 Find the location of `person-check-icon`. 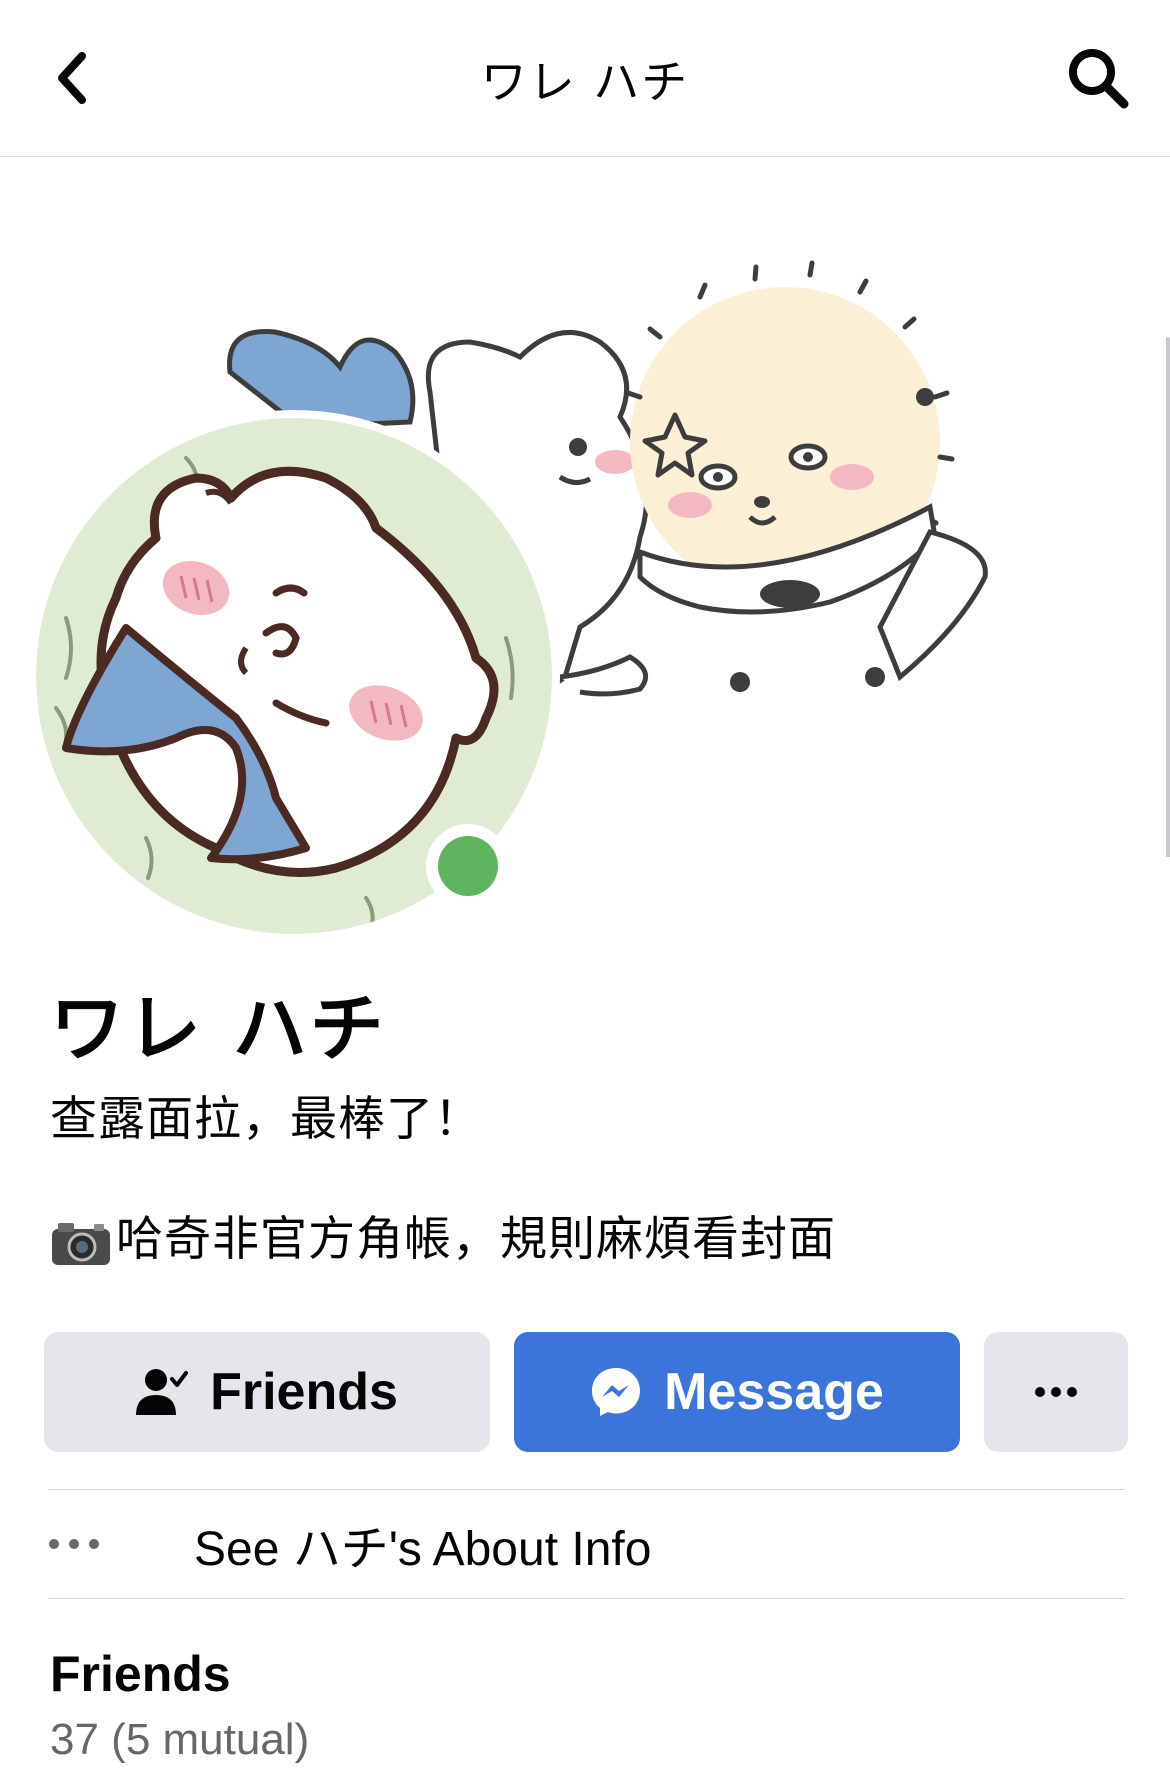

person-check-icon is located at coordinates (162, 1392).